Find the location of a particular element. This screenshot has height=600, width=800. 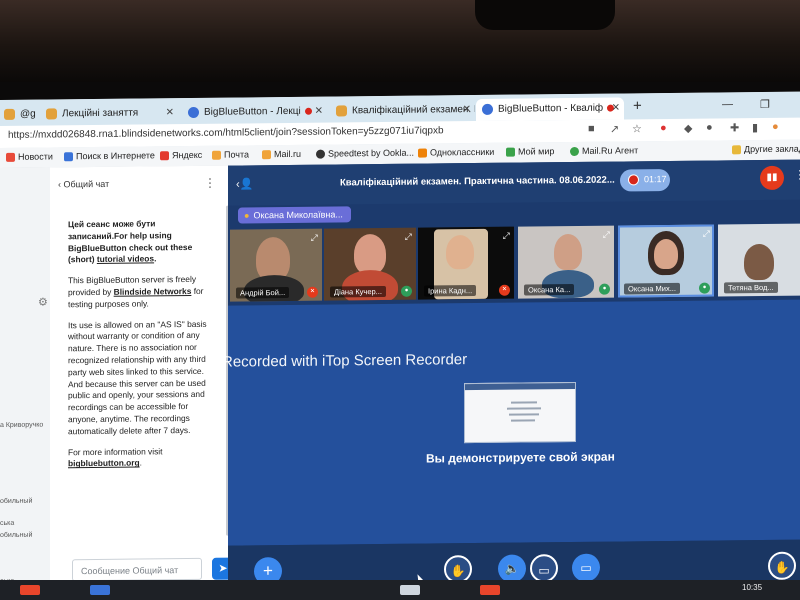

speaker-icon: 🔈 is located at coordinates (512, 568).